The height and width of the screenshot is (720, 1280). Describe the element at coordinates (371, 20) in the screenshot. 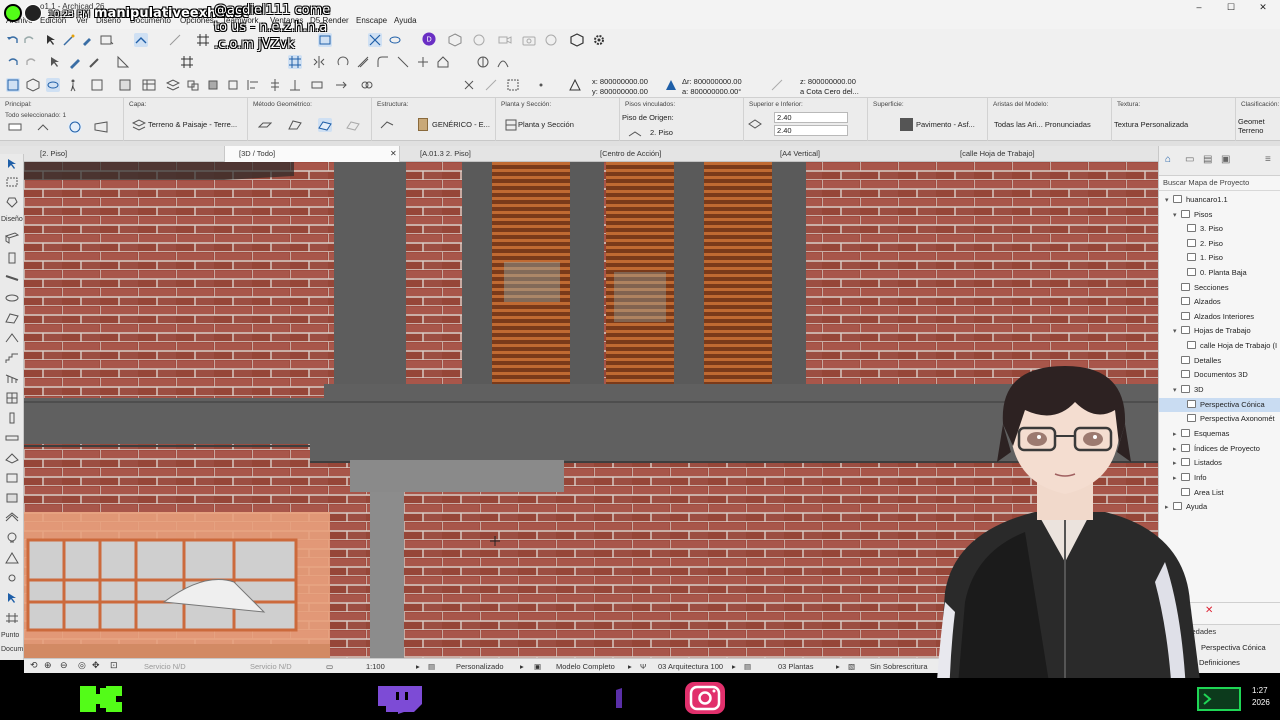

I see `menu-enscape: Enscape` at that location.